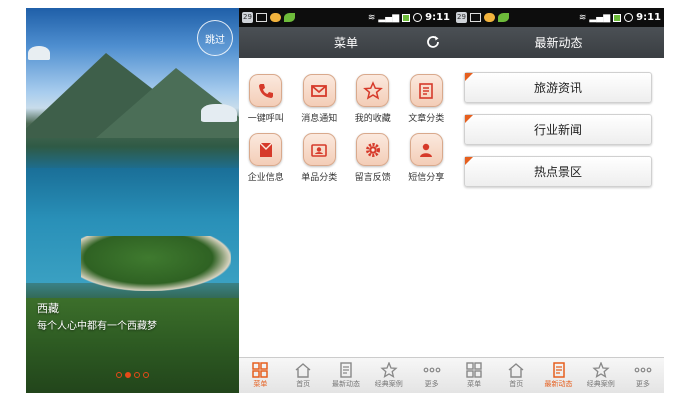  I want to click on menu-grid: 一键呼叫 消息通知 我的收藏 文章分类 企业信息 单品分类 留言反馈 短信分享, so click(346, 128).